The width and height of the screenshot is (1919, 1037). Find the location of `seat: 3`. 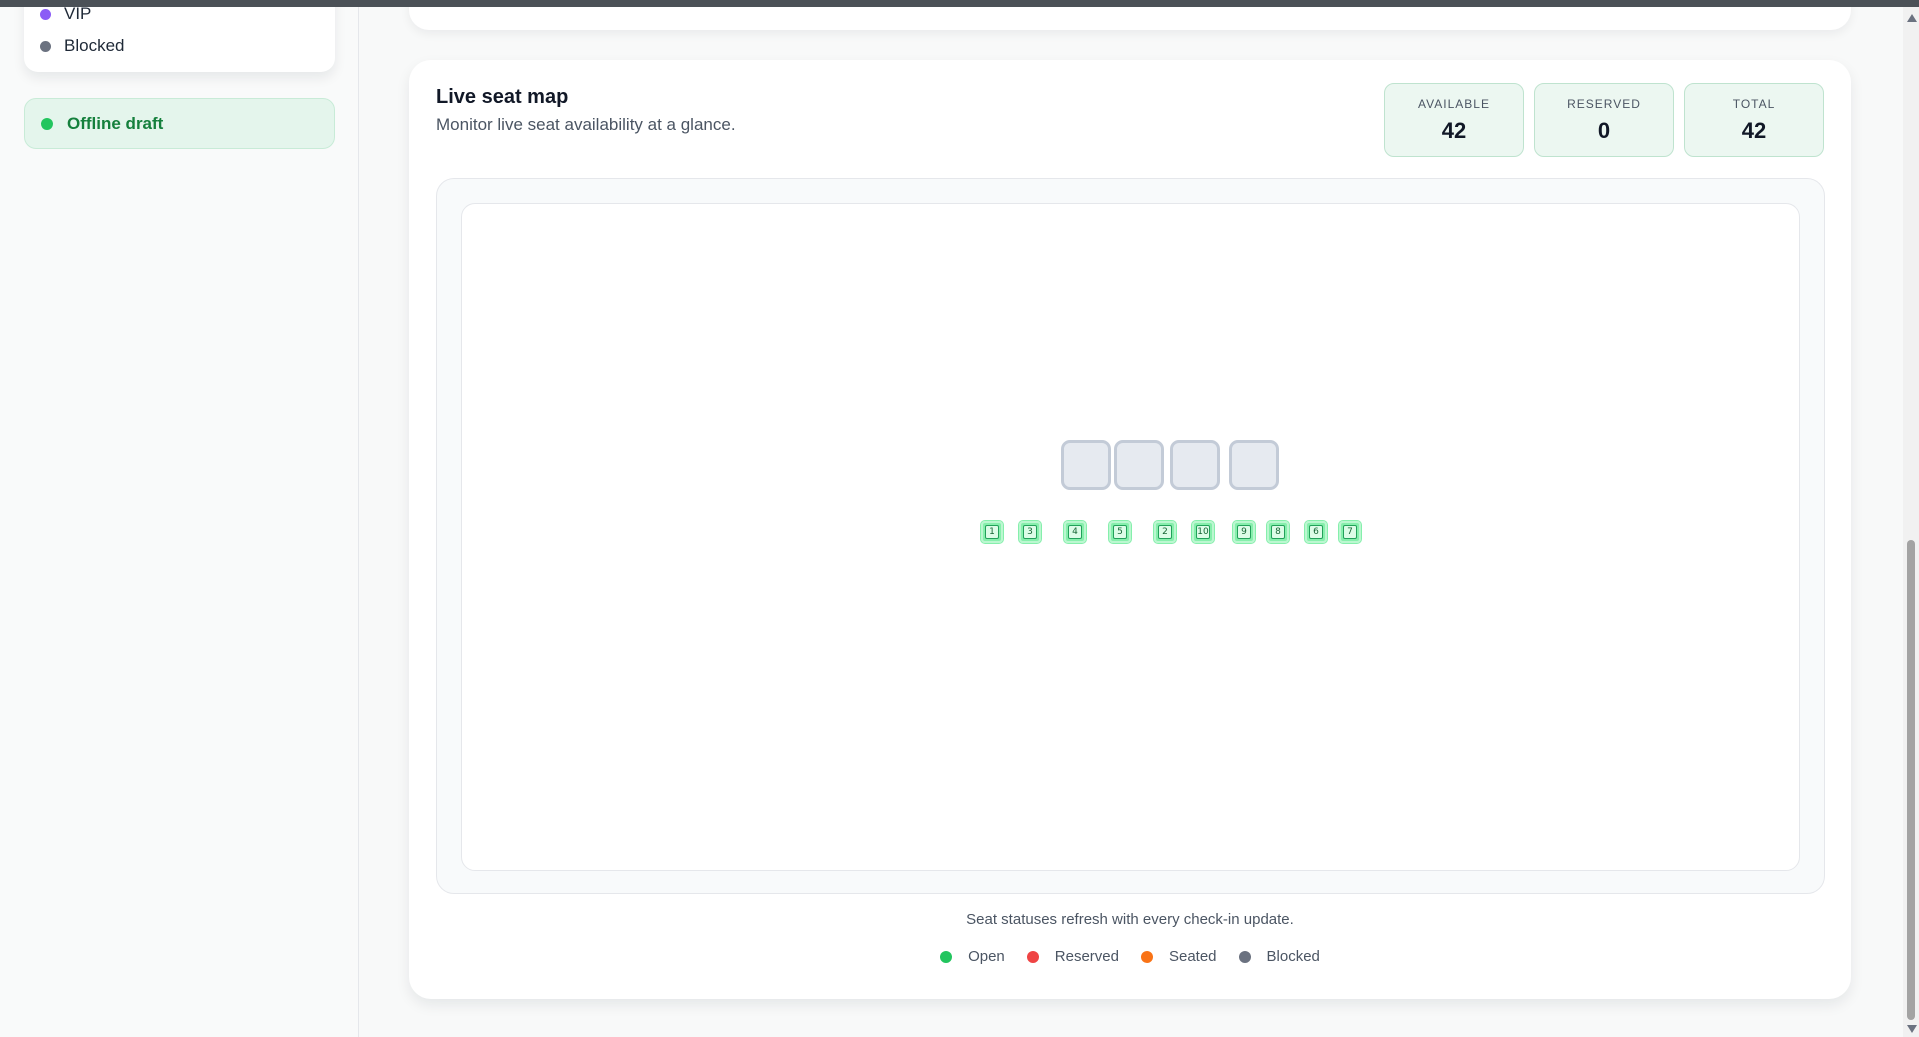

seat: 3 is located at coordinates (1030, 532).